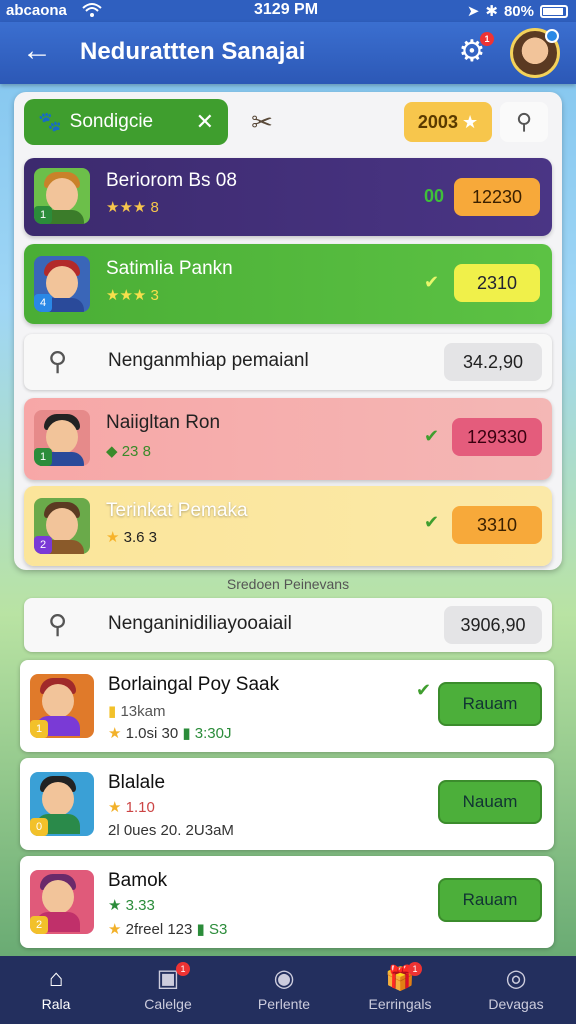  I want to click on player-name: Beriorom Bs 08, so click(171, 180).